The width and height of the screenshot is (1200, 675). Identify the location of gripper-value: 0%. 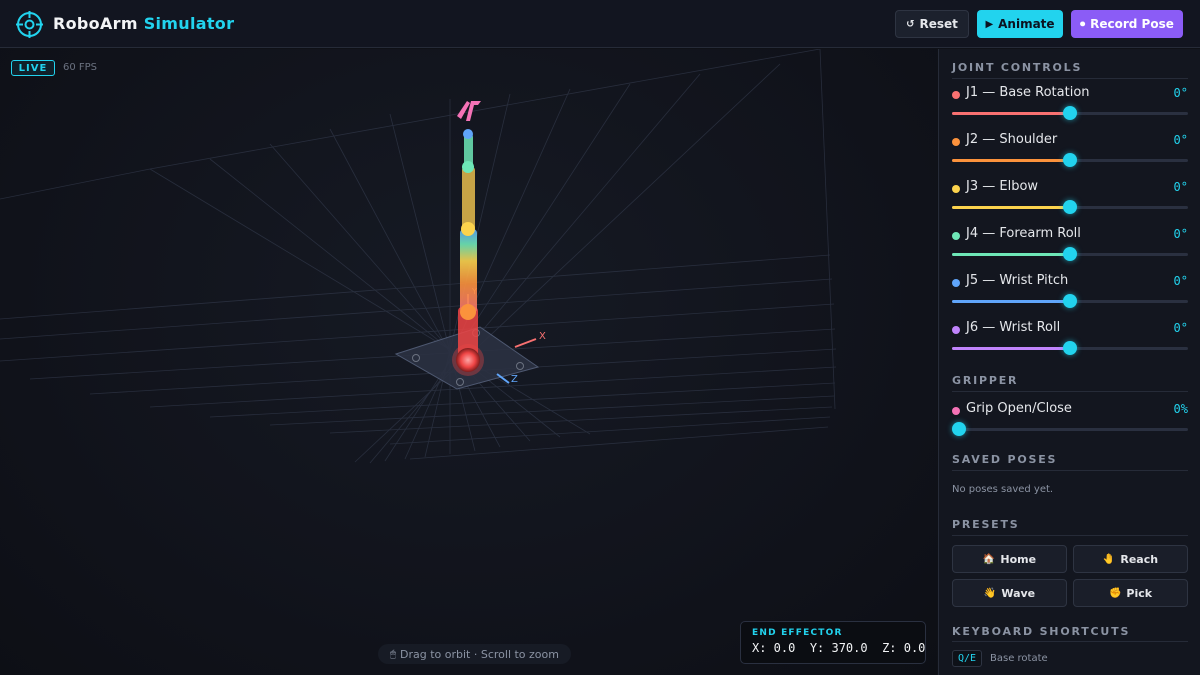
(1180, 409).